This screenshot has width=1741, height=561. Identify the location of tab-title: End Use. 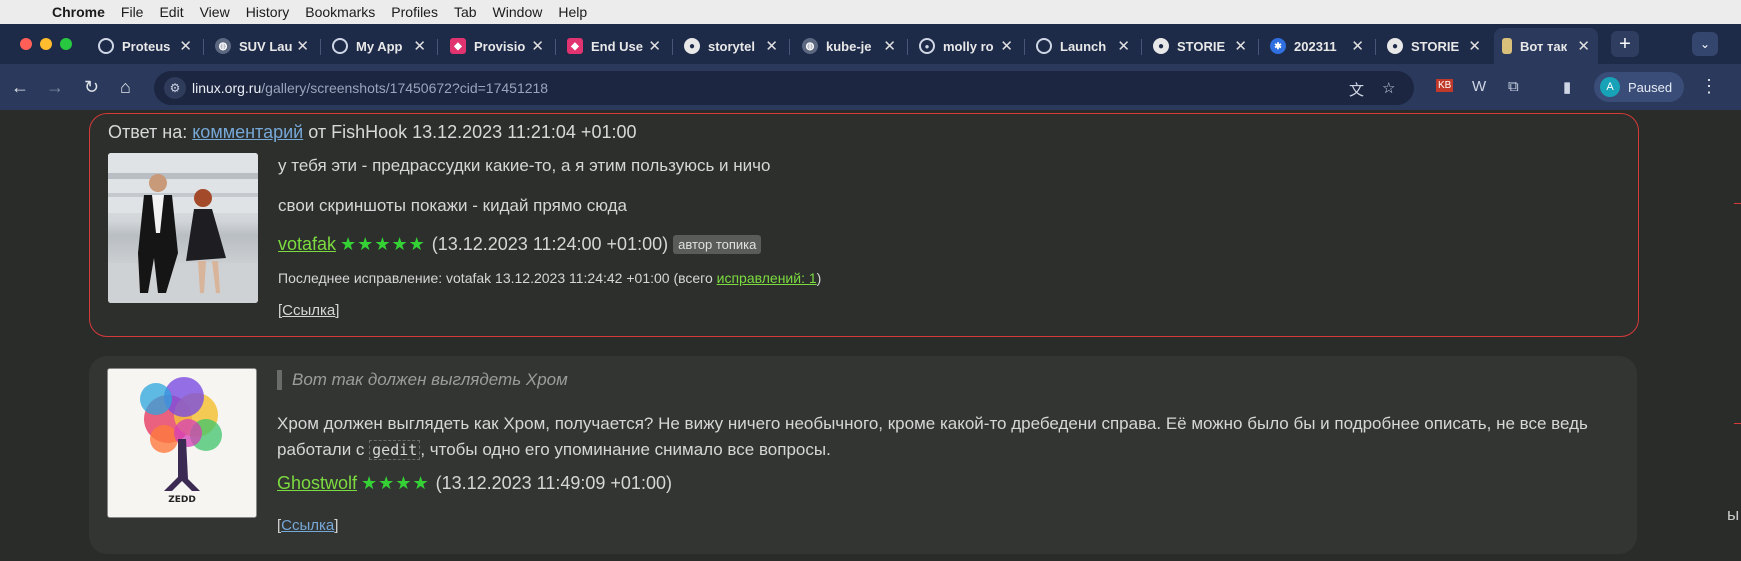
(617, 46).